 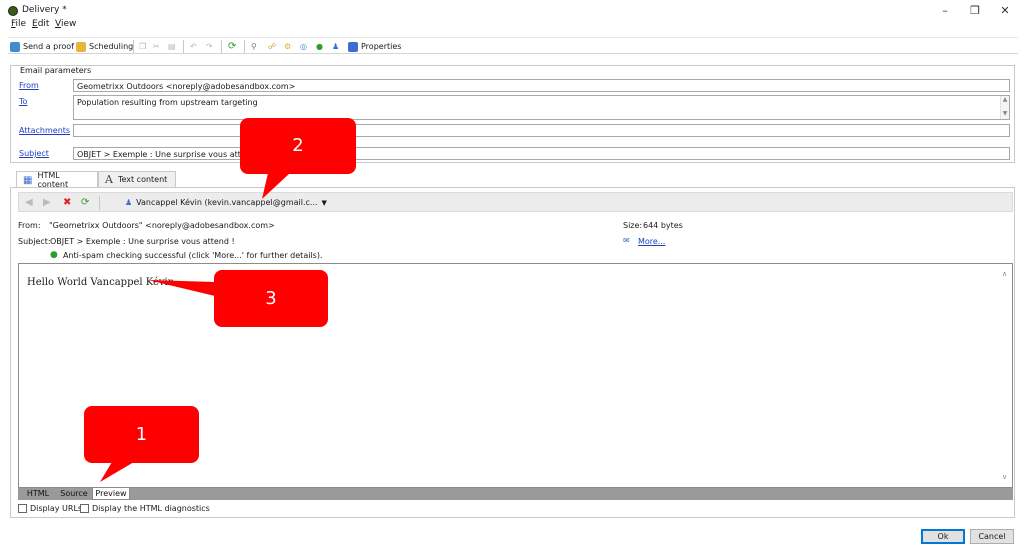 I want to click on preview-scrollbar: ∧ ∨, so click(x=1006, y=375).